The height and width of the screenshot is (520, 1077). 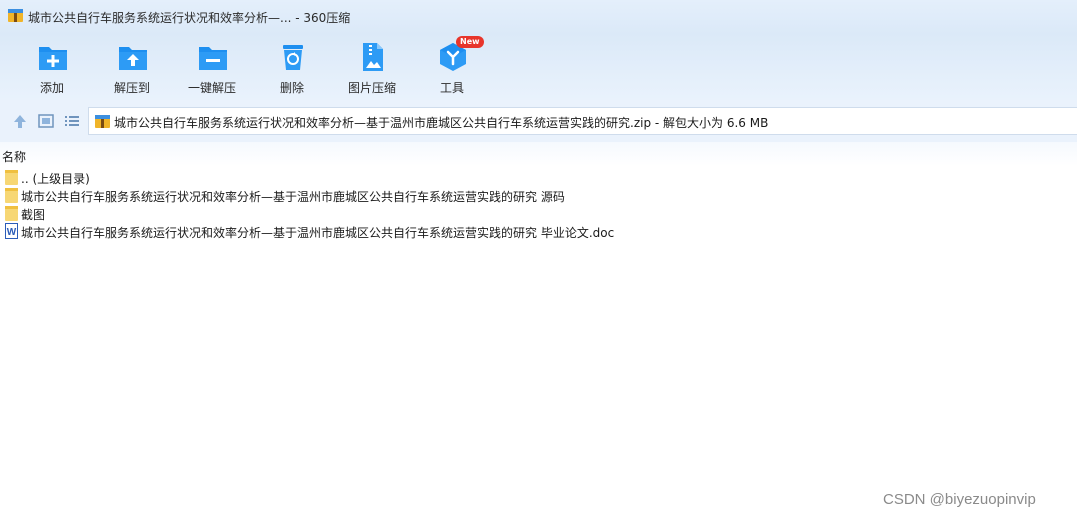 What do you see at coordinates (373, 57) in the screenshot?
I see `image-compress-icon` at bounding box center [373, 57].